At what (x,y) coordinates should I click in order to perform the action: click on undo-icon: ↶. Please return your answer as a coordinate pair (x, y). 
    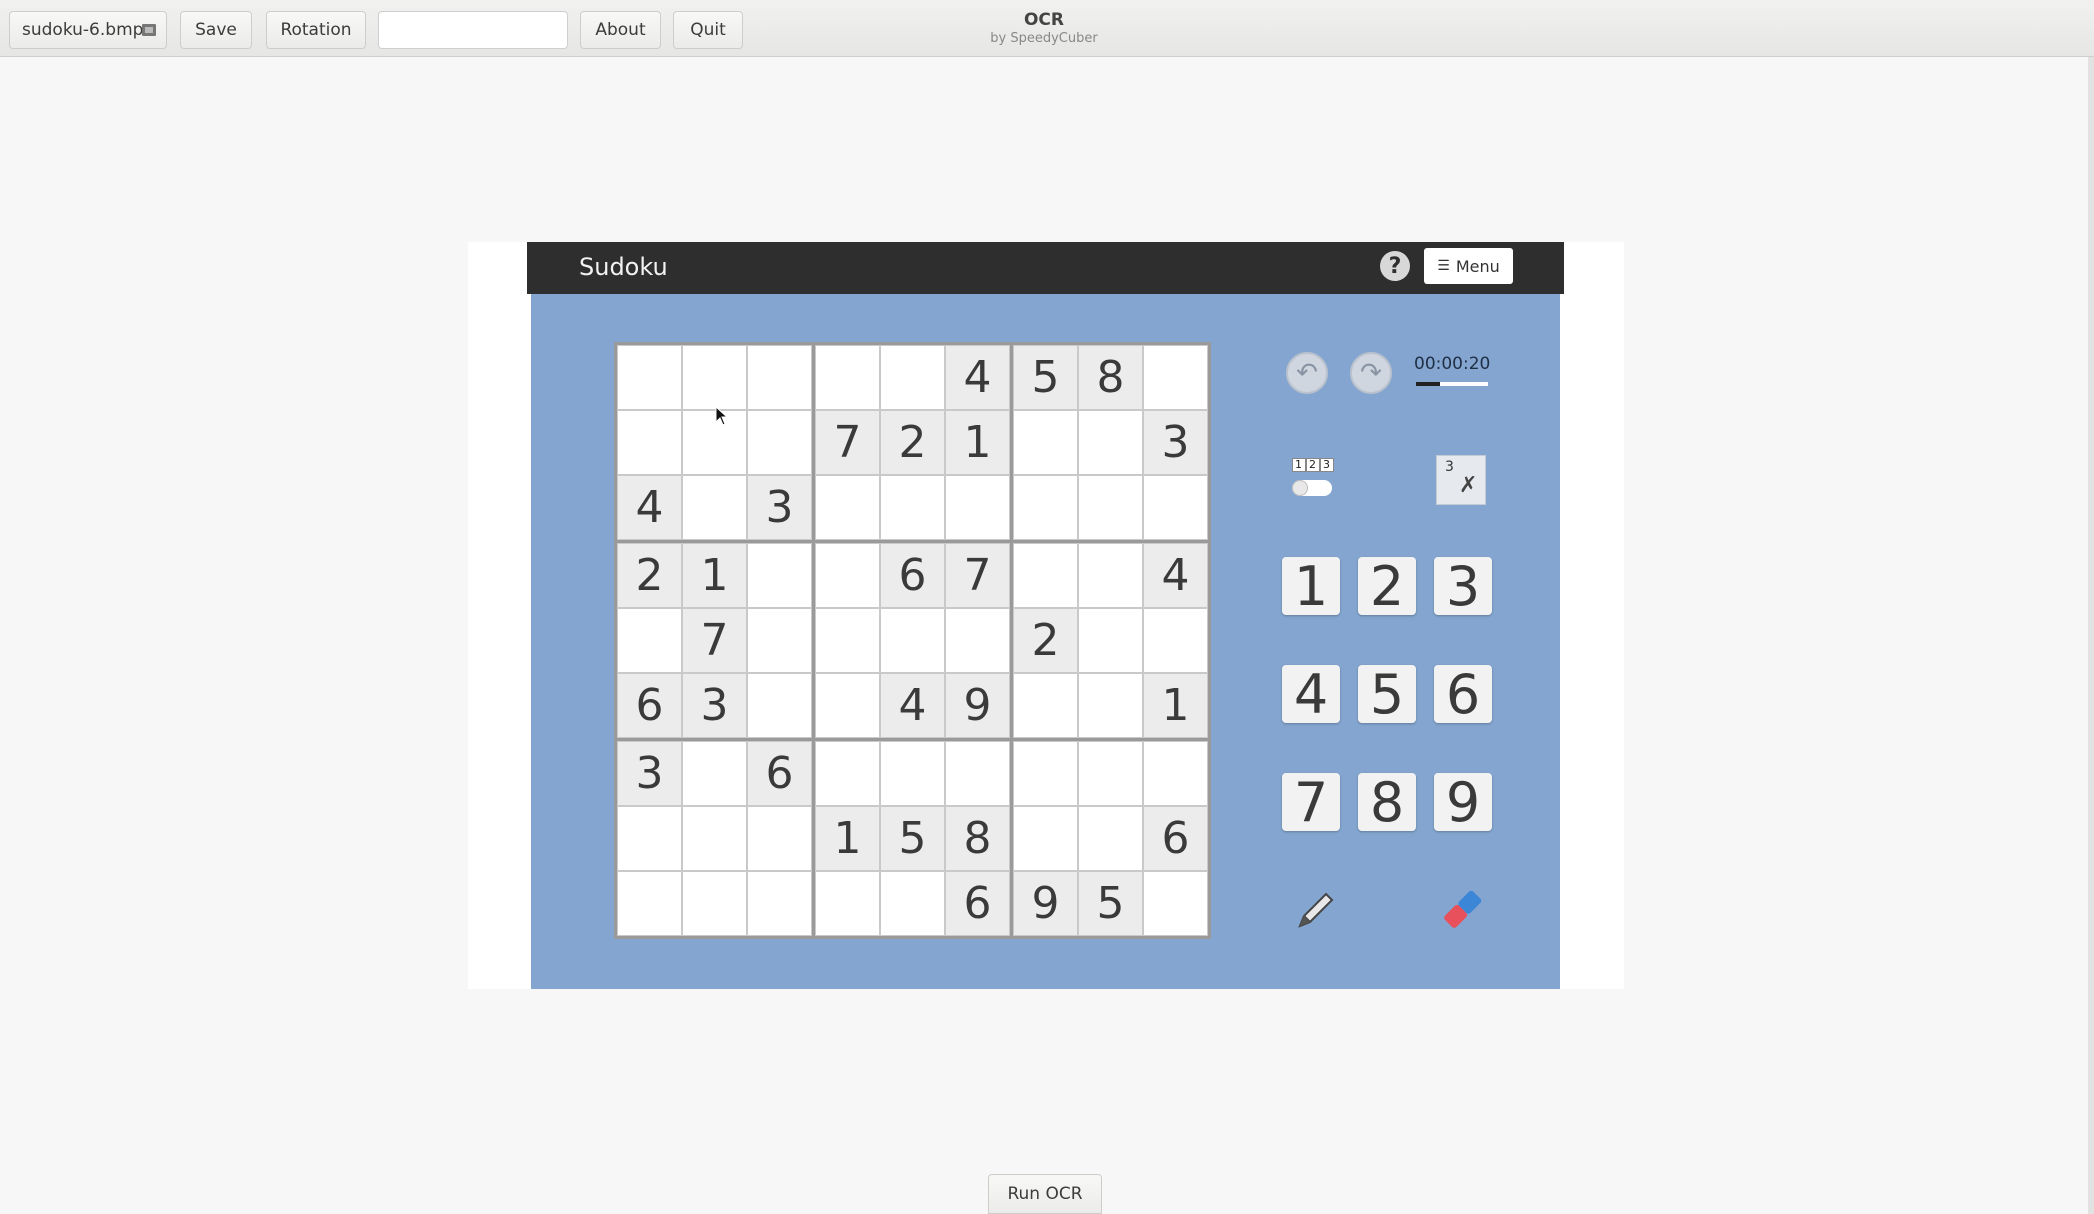
    Looking at the image, I should click on (1307, 373).